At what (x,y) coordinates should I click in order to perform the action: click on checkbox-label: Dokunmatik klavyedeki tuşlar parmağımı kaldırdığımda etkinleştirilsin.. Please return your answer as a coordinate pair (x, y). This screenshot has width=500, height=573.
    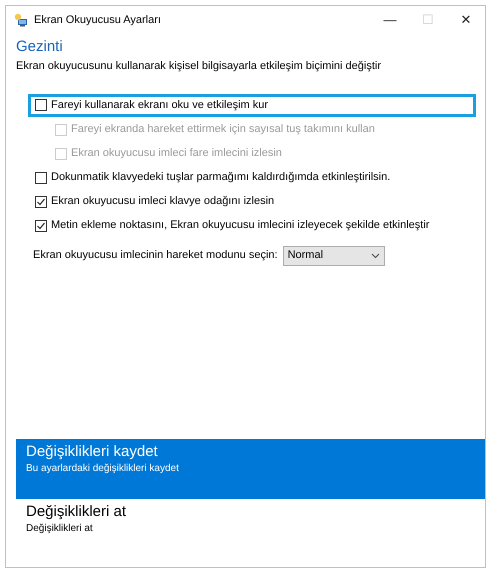
    Looking at the image, I should click on (220, 177).